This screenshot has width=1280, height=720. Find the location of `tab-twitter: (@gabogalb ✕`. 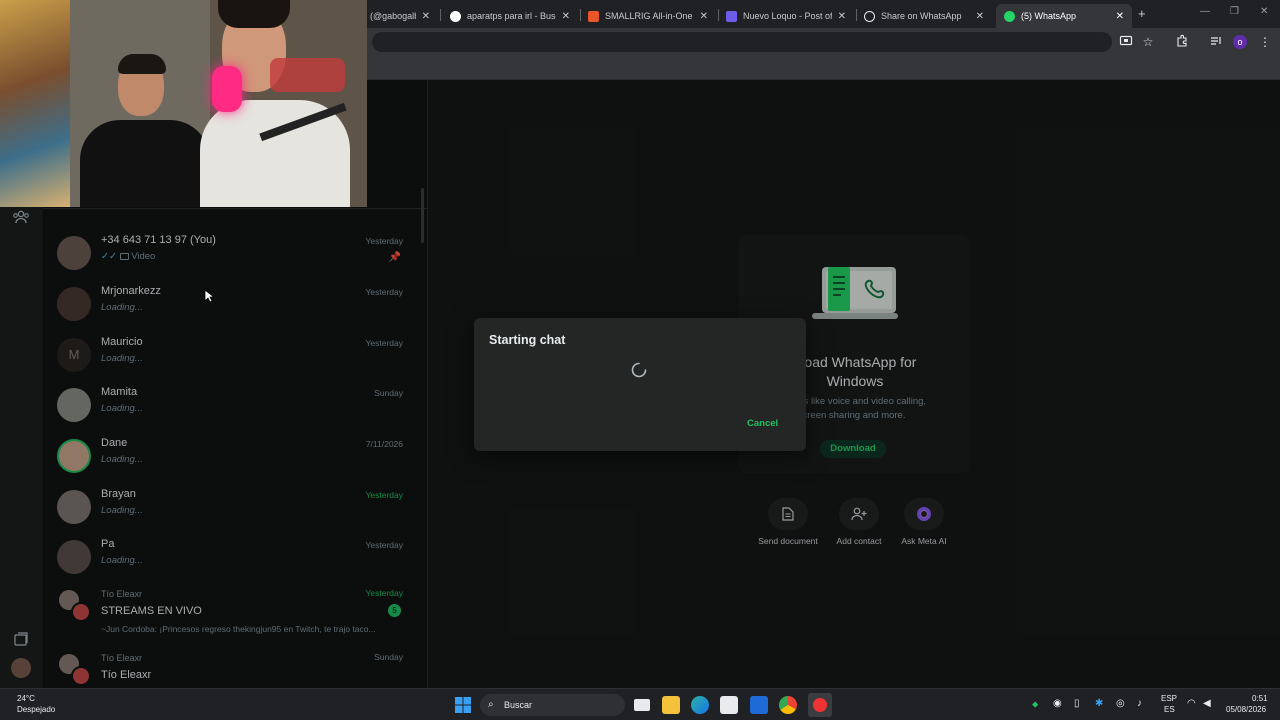

tab-twitter: (@gabogalb ✕ is located at coordinates (400, 16).